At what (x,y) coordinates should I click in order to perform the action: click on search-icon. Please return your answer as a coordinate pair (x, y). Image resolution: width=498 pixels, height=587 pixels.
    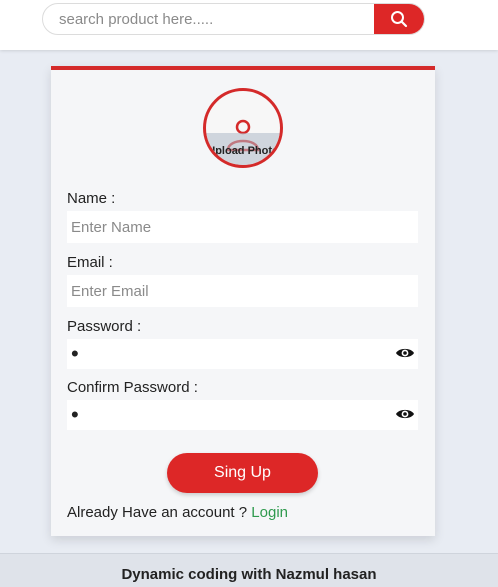
    Looking at the image, I should click on (399, 19).